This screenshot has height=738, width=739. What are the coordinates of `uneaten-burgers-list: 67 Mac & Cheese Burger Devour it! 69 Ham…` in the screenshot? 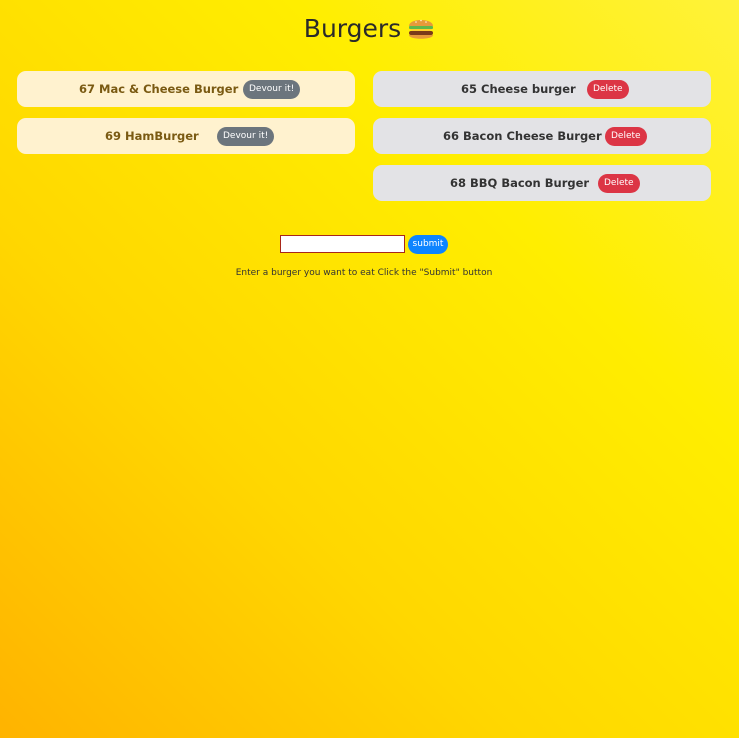 It's located at (186, 118).